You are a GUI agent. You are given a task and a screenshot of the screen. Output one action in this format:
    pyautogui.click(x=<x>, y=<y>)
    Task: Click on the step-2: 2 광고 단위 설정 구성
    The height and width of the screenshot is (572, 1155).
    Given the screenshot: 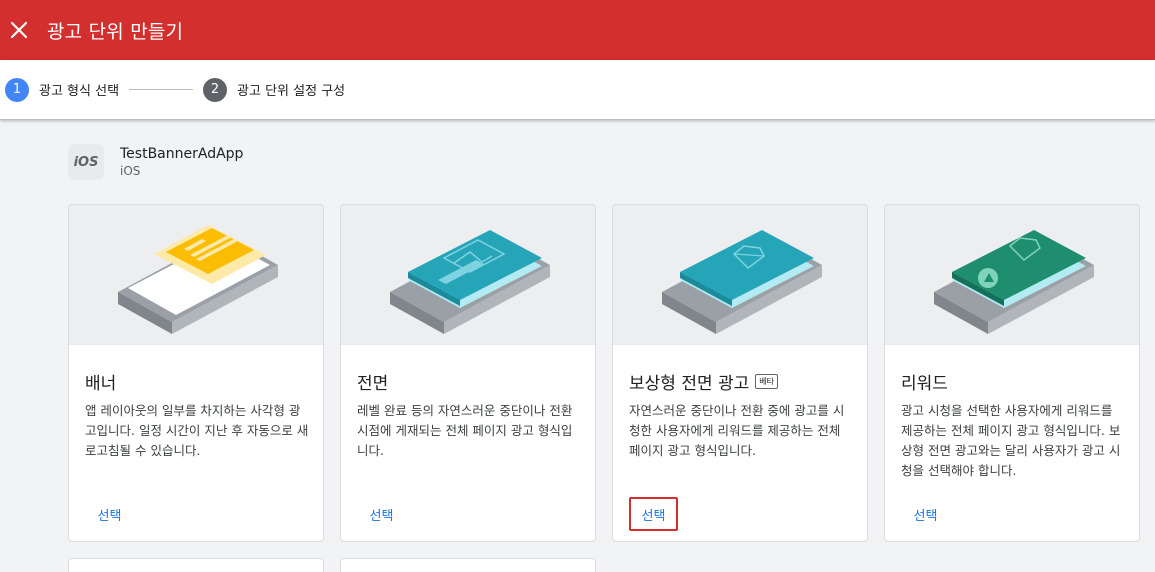 What is the action you would take?
    pyautogui.click(x=274, y=89)
    